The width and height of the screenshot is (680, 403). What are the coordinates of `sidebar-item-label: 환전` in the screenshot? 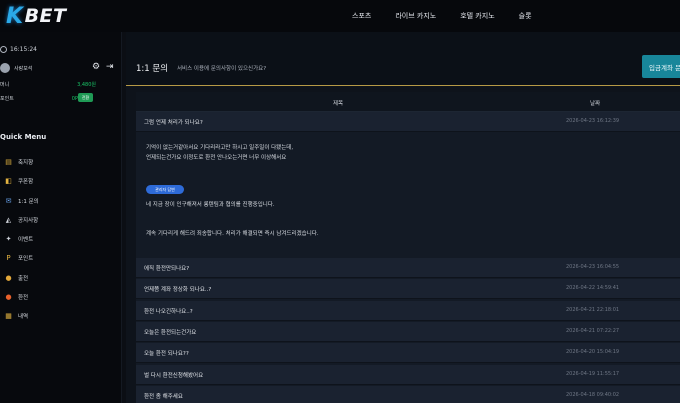 It's located at (23, 298).